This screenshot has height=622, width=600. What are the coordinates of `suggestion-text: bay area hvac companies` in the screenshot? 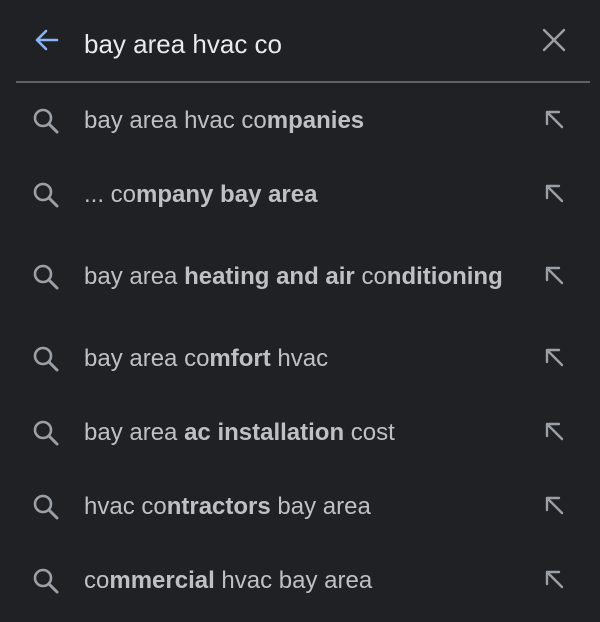 It's located at (294, 121).